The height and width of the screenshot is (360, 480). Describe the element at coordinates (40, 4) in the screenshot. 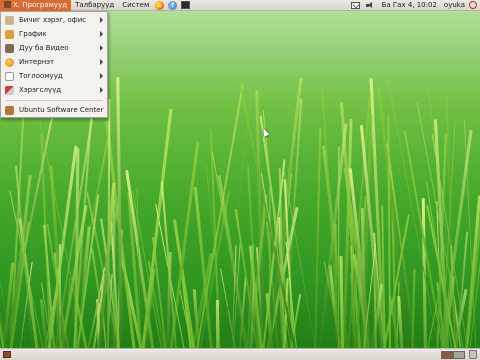

I see `applications-label: Х. Програмууд` at that location.